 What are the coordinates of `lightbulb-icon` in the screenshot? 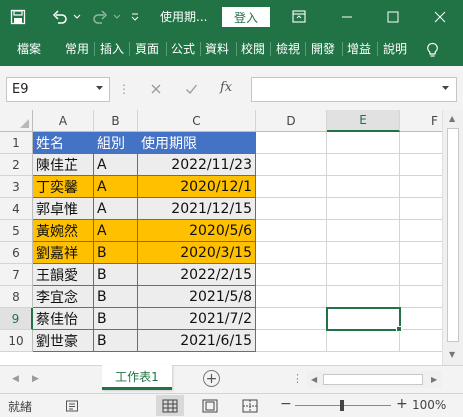 It's located at (432, 49).